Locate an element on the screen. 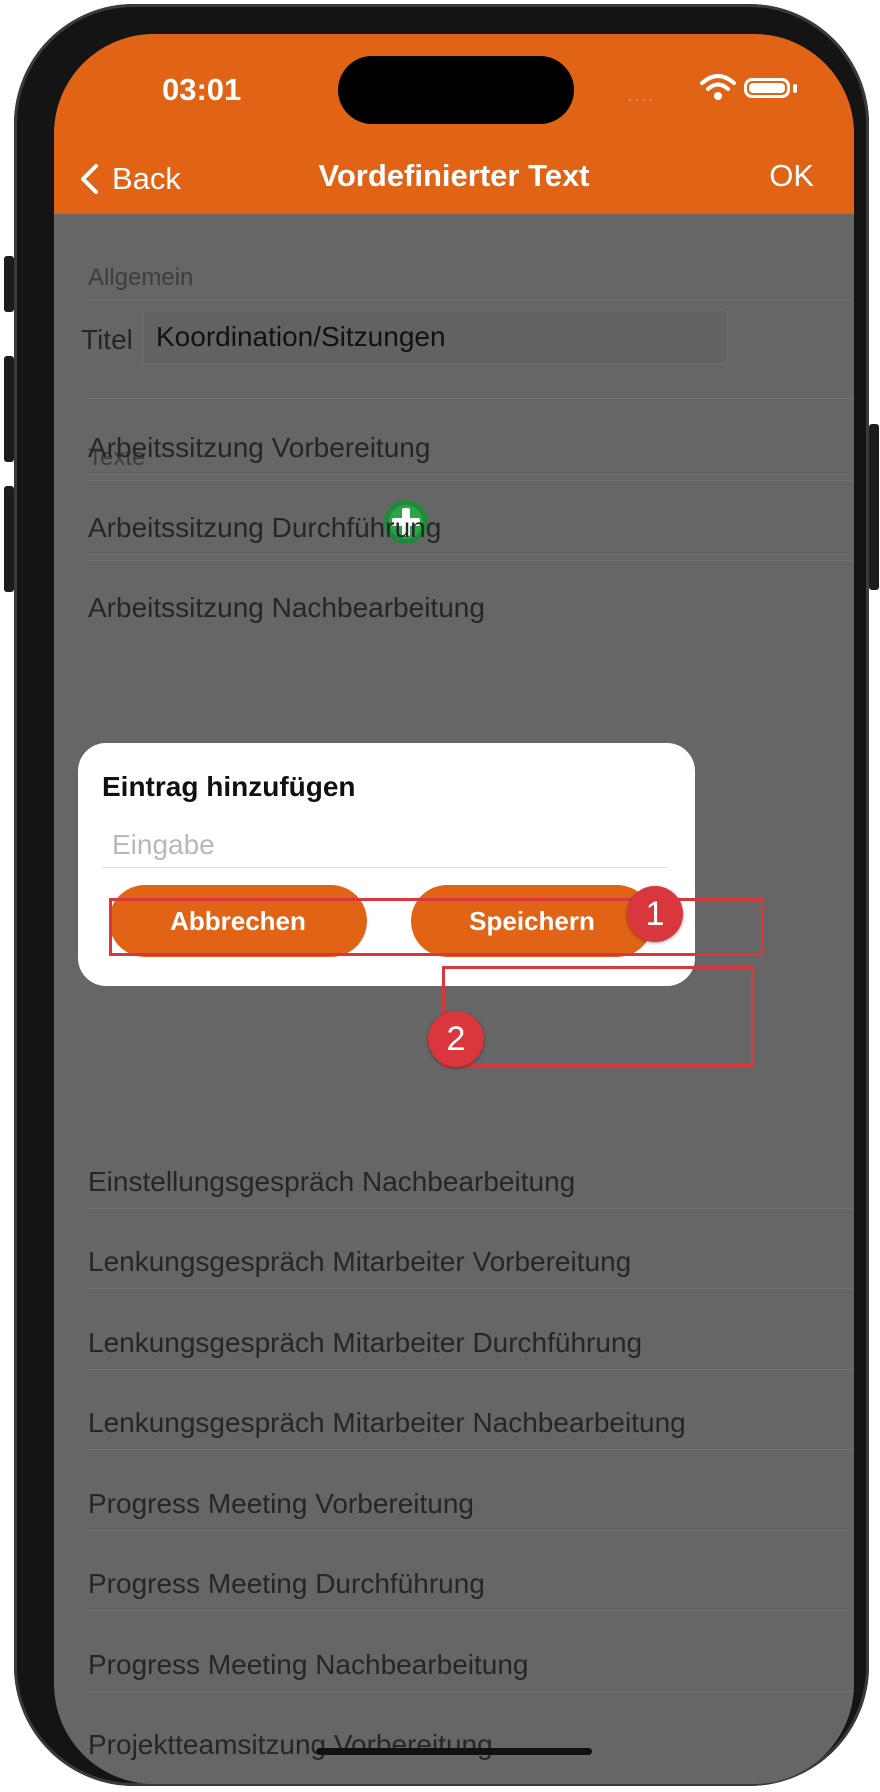 The width and height of the screenshot is (880, 1792). status-time: 03:01 is located at coordinates (202, 89).